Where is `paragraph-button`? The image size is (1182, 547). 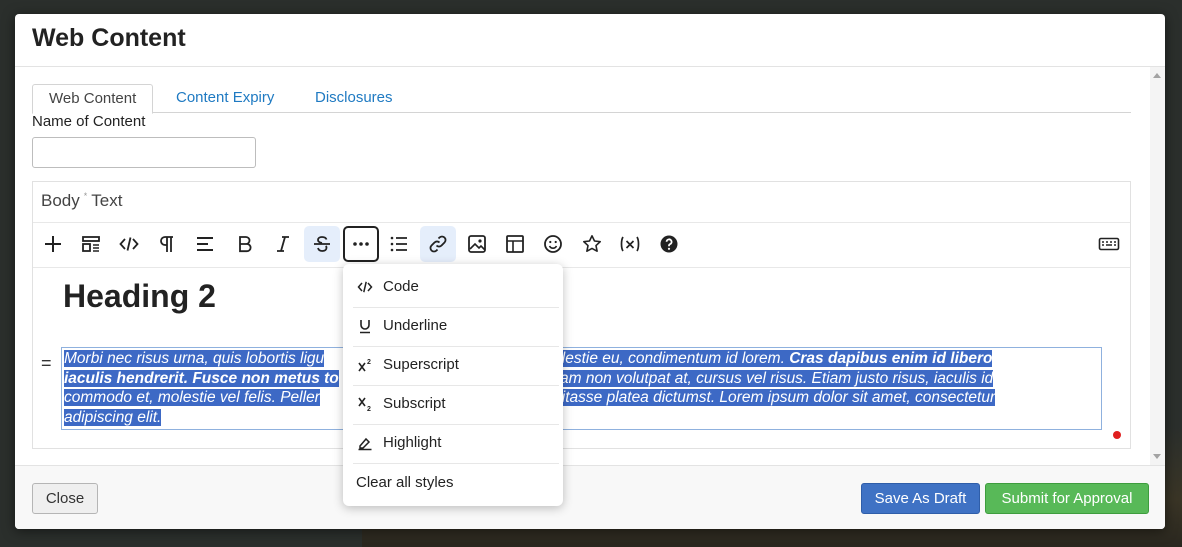
paragraph-button is located at coordinates (167, 244).